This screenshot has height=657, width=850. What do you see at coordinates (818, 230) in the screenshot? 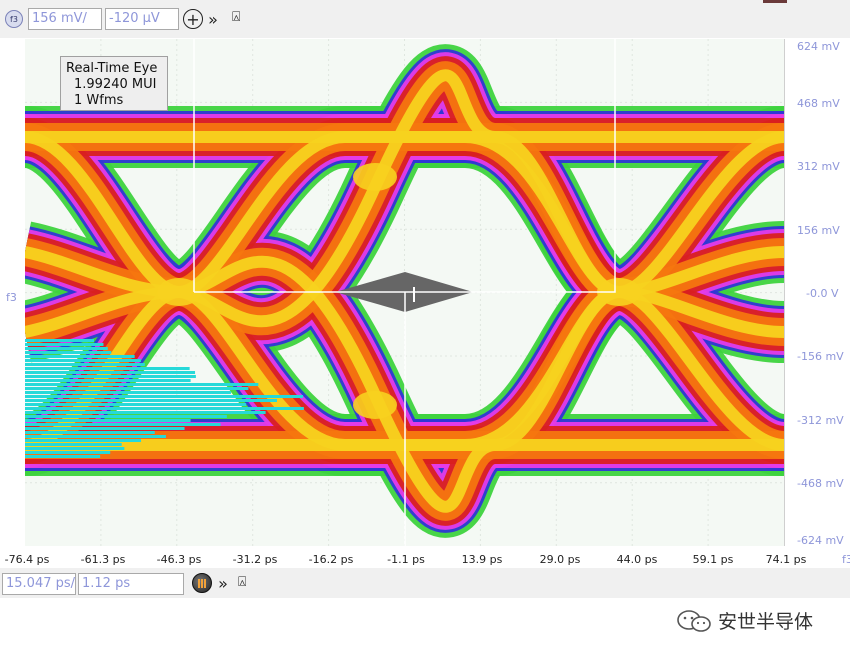
I see `y-tick-label: 156 mV` at bounding box center [818, 230].